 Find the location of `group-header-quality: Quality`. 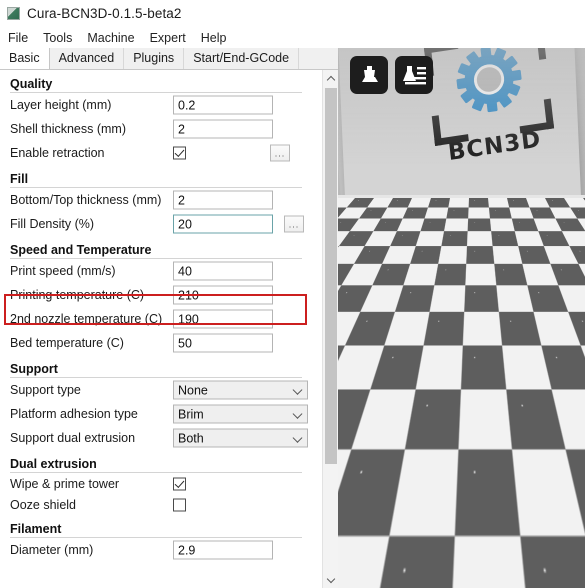

group-header-quality: Quality is located at coordinates (155, 81).